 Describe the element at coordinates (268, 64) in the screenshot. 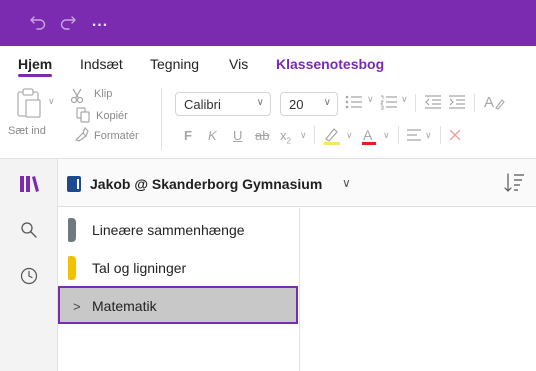

I see `ribbon-tabs: Hjem Indsæt Tegning Vis Klassenotesbog` at that location.